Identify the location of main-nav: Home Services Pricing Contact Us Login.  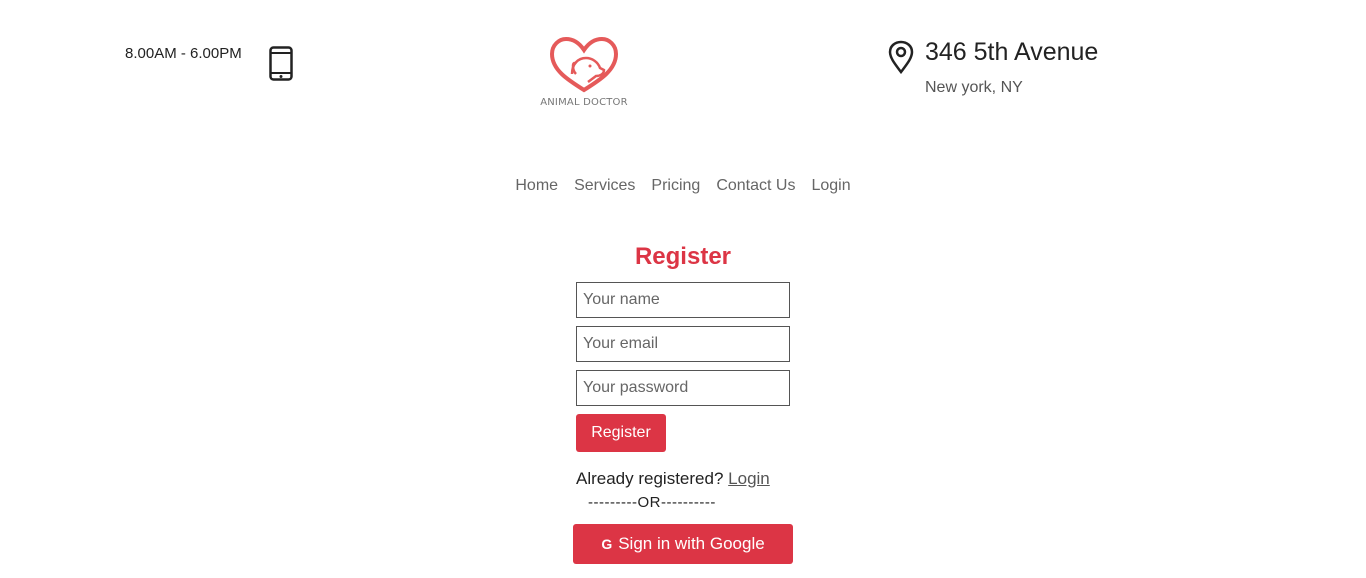
(683, 186).